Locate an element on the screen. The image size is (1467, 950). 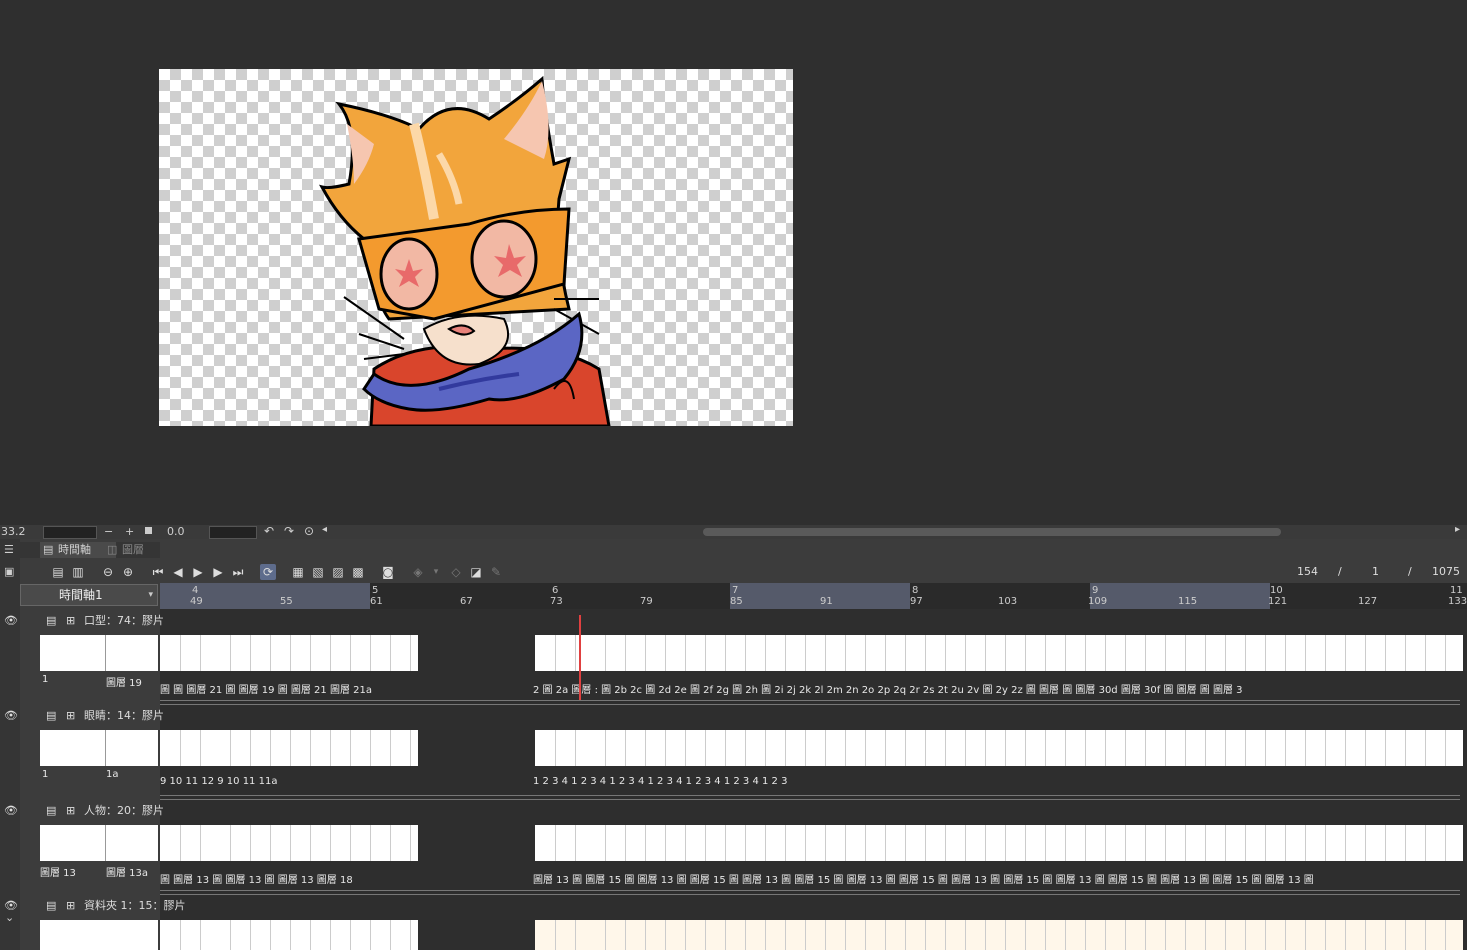
timeline-settings-icon: ▣ is located at coordinates (9, 571).